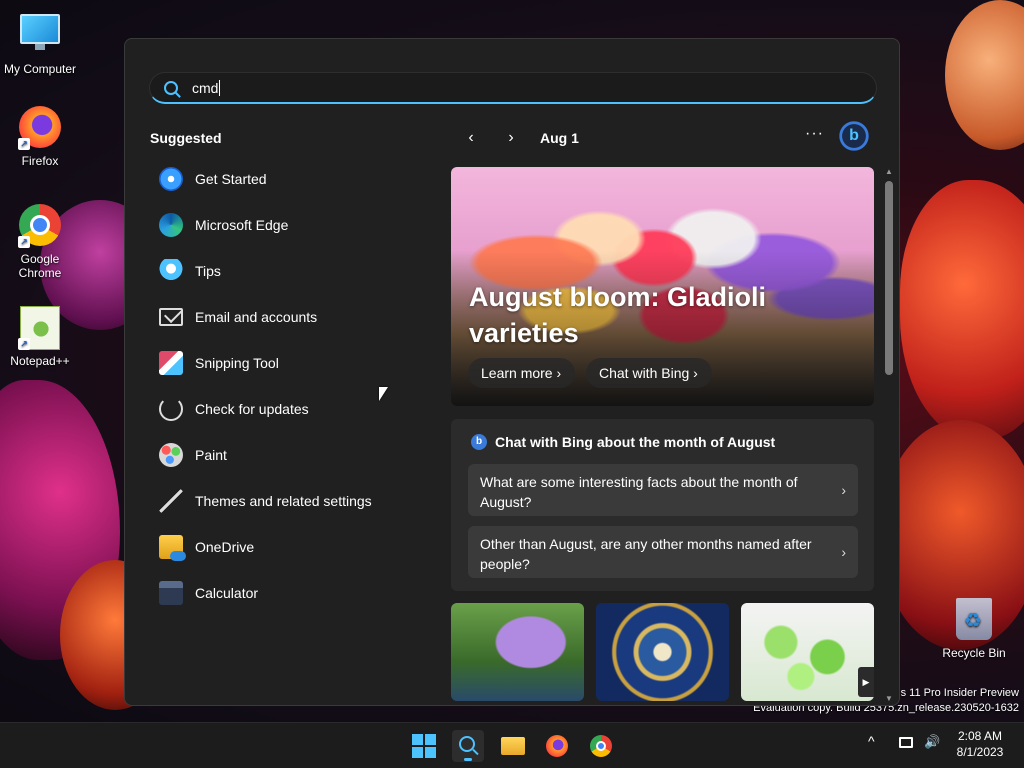 This screenshot has height=768, width=1024. What do you see at coordinates (40, 36) in the screenshot?
I see `computer-icon` at bounding box center [40, 36].